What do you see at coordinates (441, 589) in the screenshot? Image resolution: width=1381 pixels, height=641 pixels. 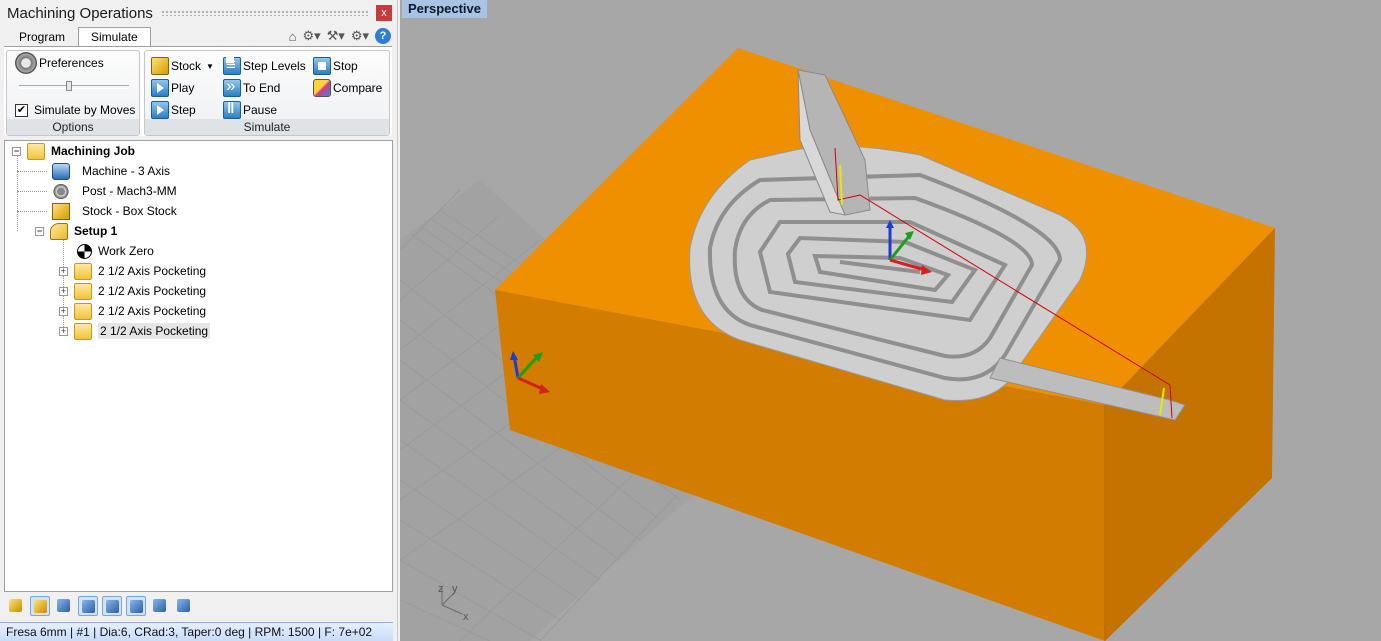 I see `axis-label-z: z` at bounding box center [441, 589].